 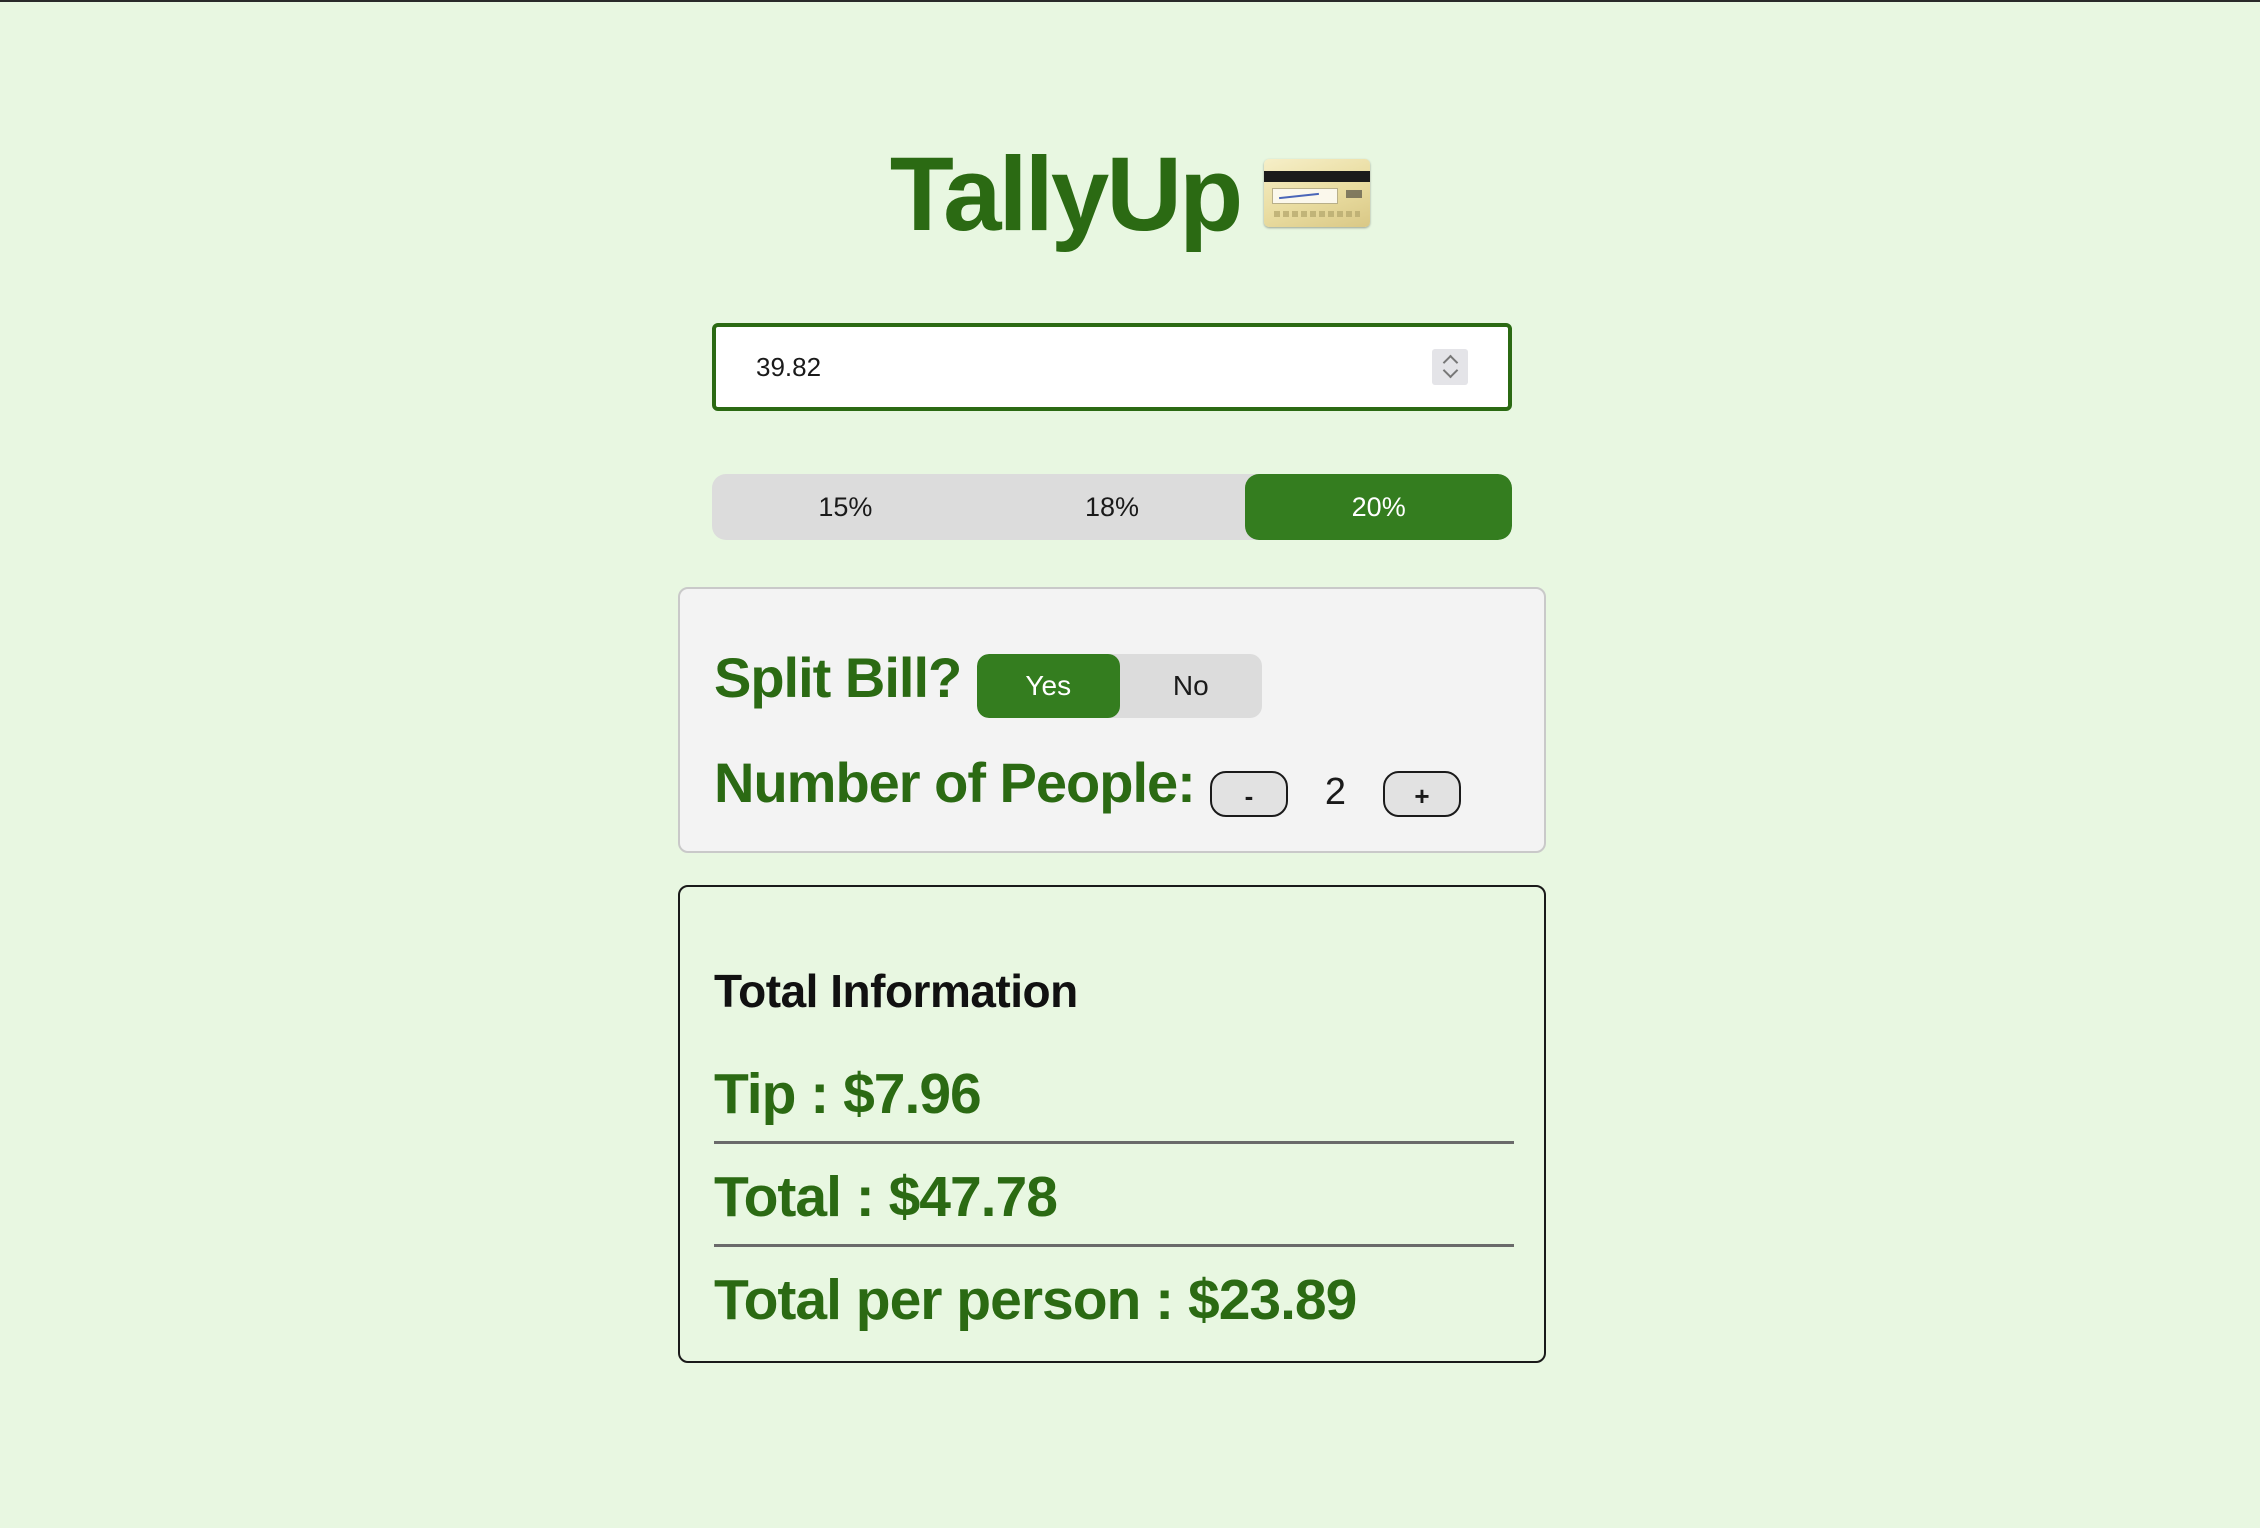 I want to click on tip-option-20: 20%, so click(x=1378, y=507).